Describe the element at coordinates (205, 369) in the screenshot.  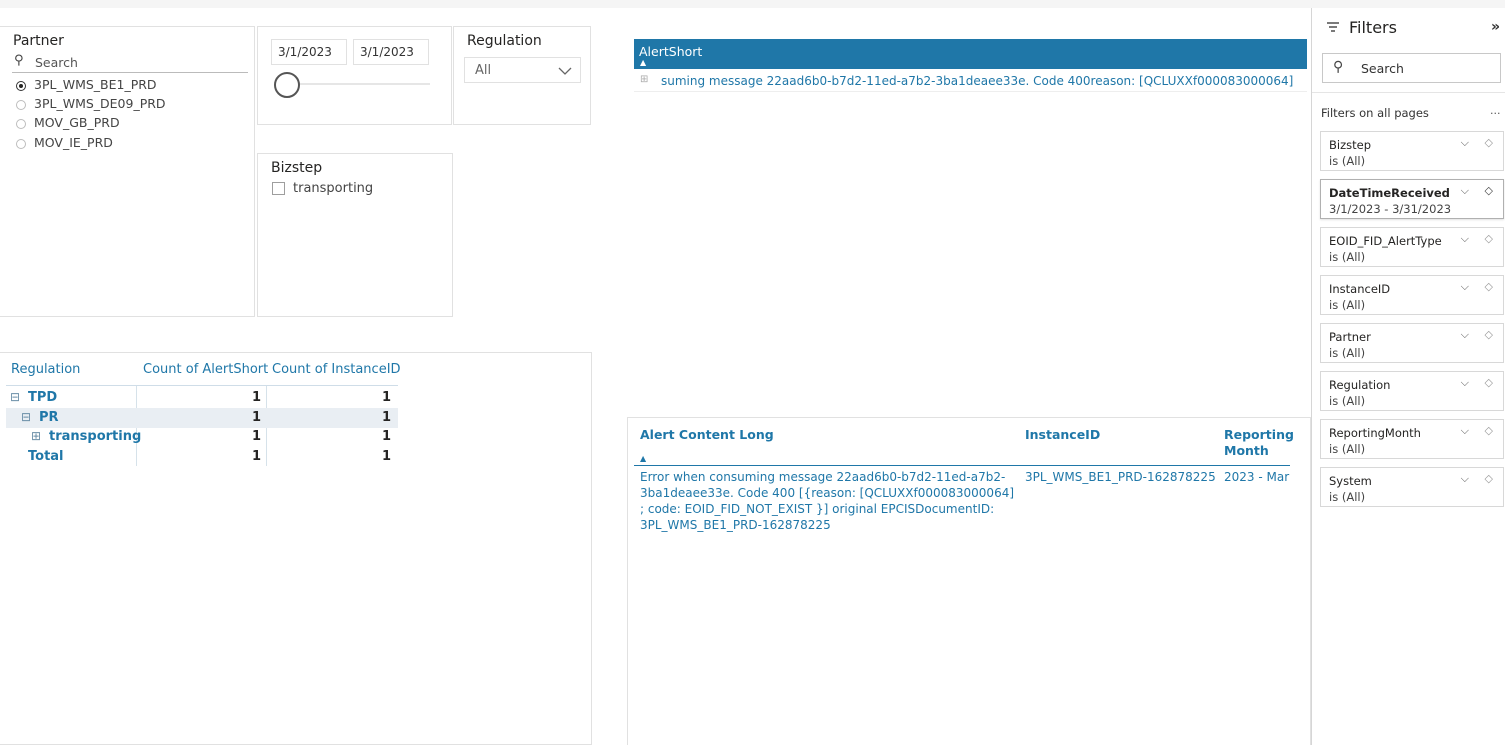
I see `matrix-header-count-alertshort: Count of AlertShort` at that location.